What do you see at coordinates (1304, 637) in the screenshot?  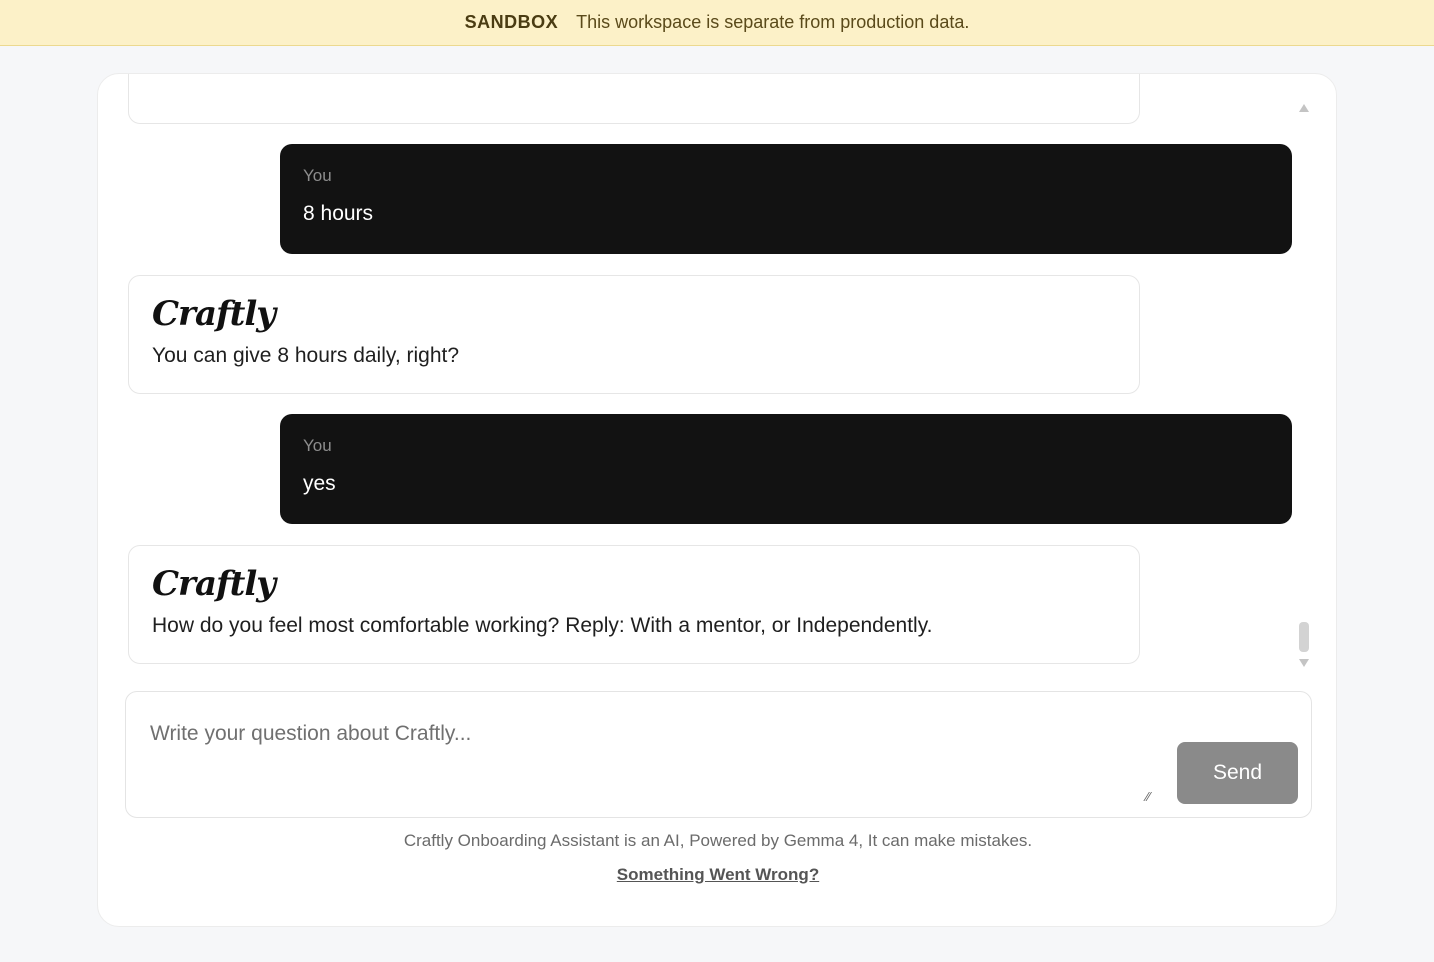 I see `scrollbar-thumb` at bounding box center [1304, 637].